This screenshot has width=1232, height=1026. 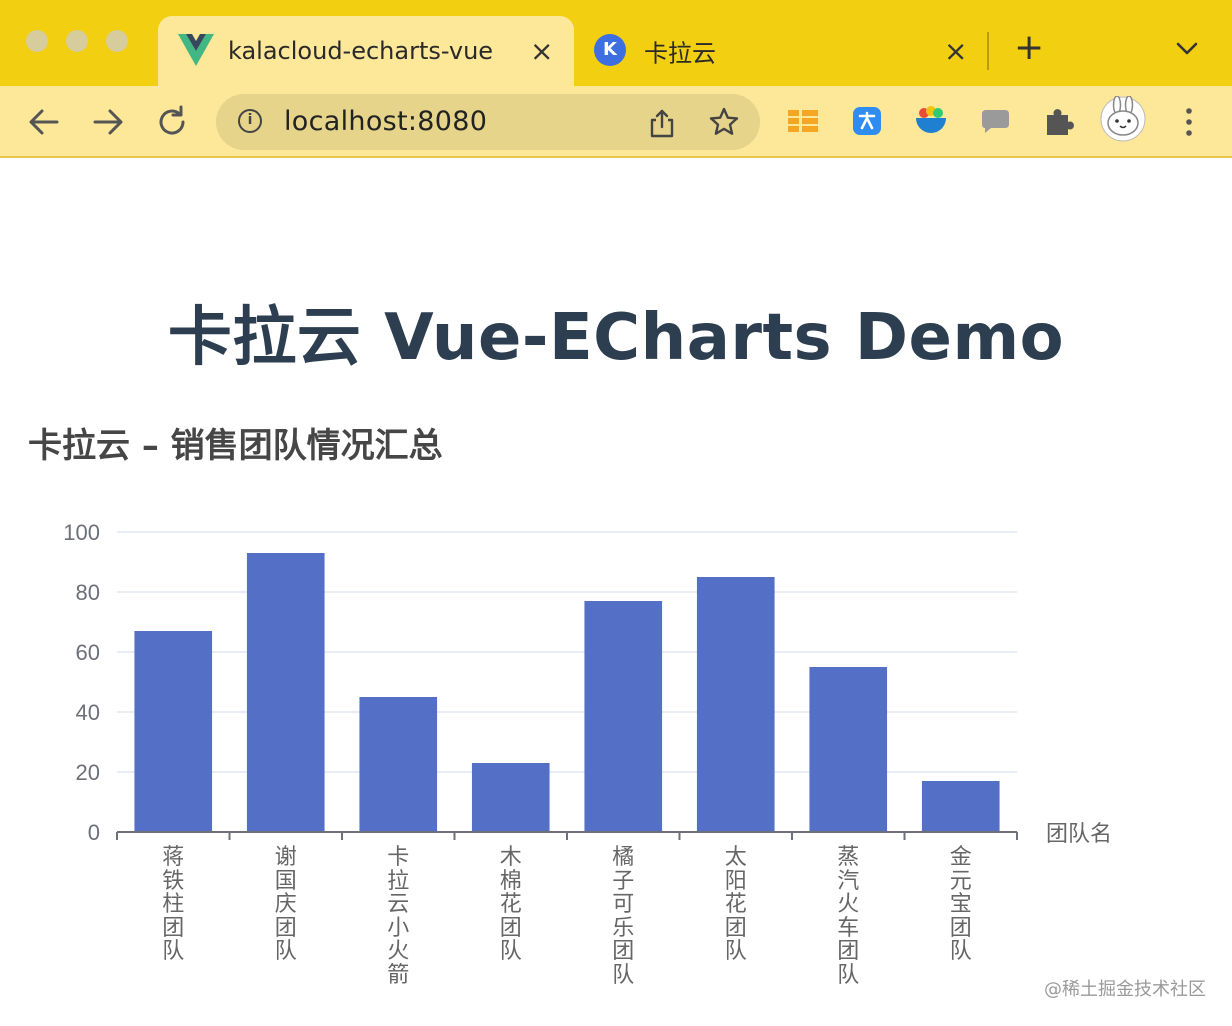 I want to click on back-arrow-icon, so click(x=44, y=122).